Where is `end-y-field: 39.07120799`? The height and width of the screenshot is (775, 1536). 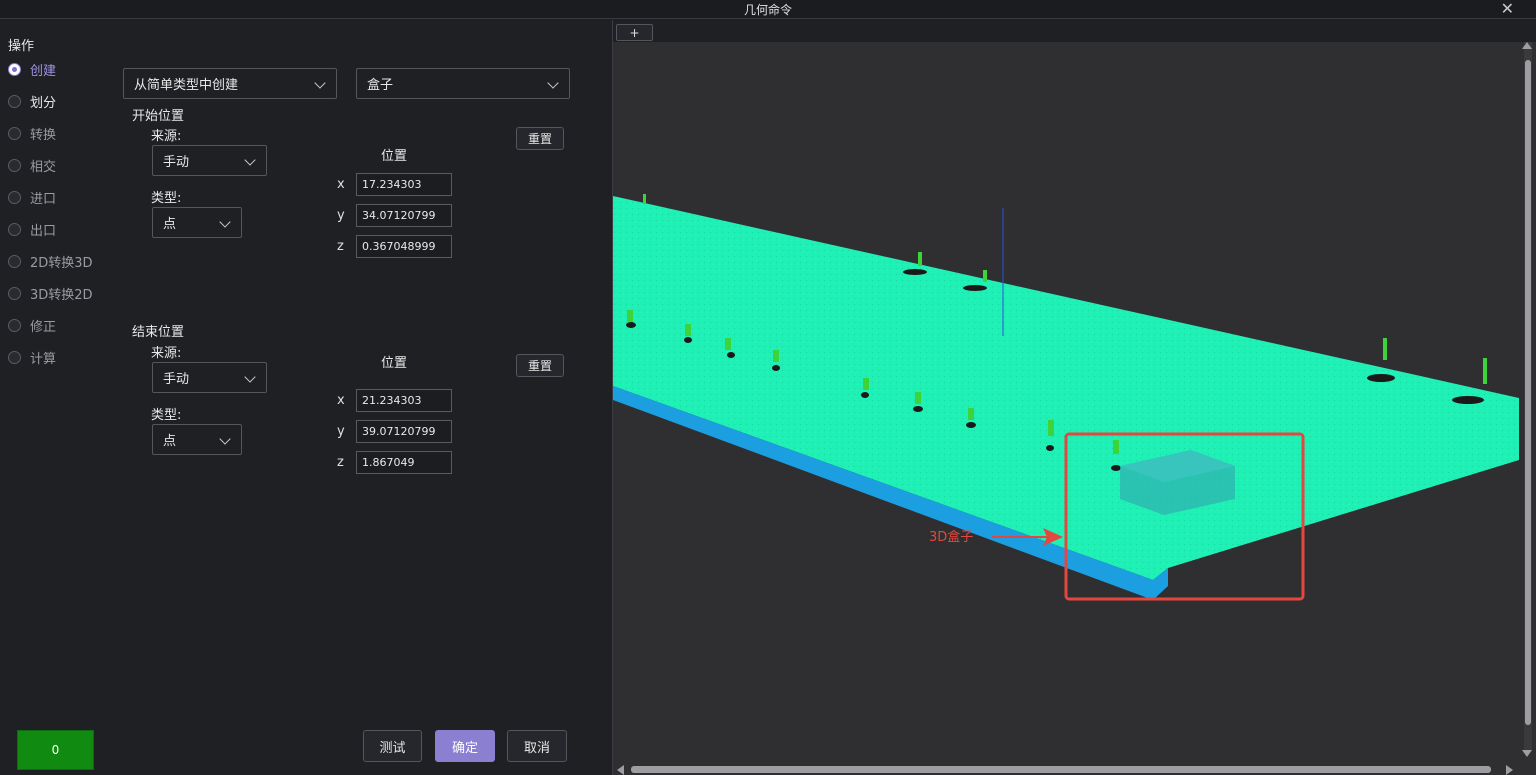
end-y-field: 39.07120799 is located at coordinates (404, 431).